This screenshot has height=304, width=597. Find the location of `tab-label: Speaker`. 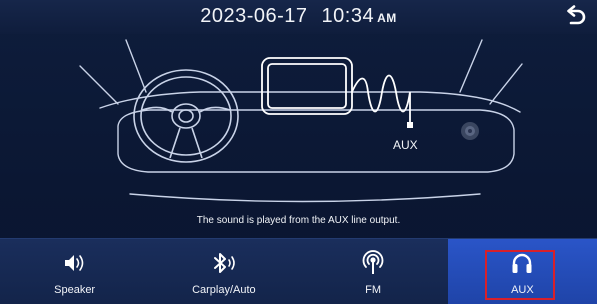

tab-label: Speaker is located at coordinates (75, 290).